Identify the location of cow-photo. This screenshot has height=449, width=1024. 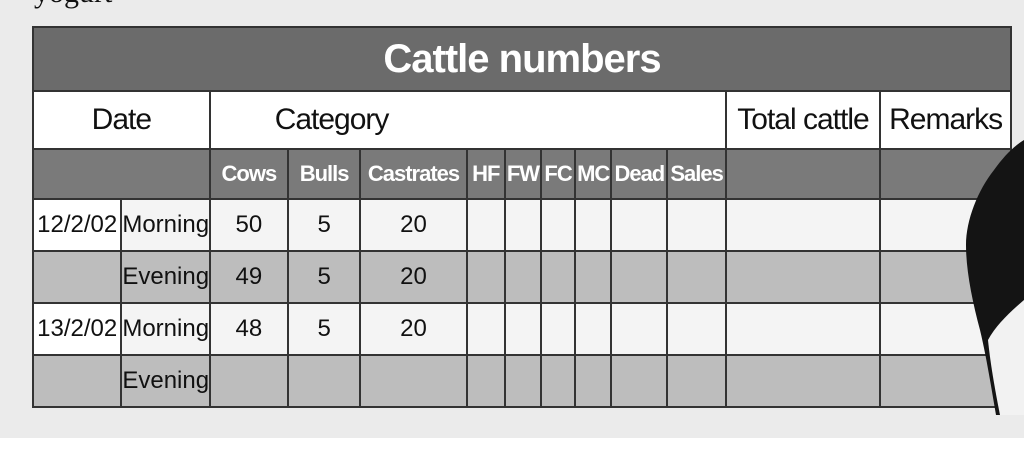
(995, 277).